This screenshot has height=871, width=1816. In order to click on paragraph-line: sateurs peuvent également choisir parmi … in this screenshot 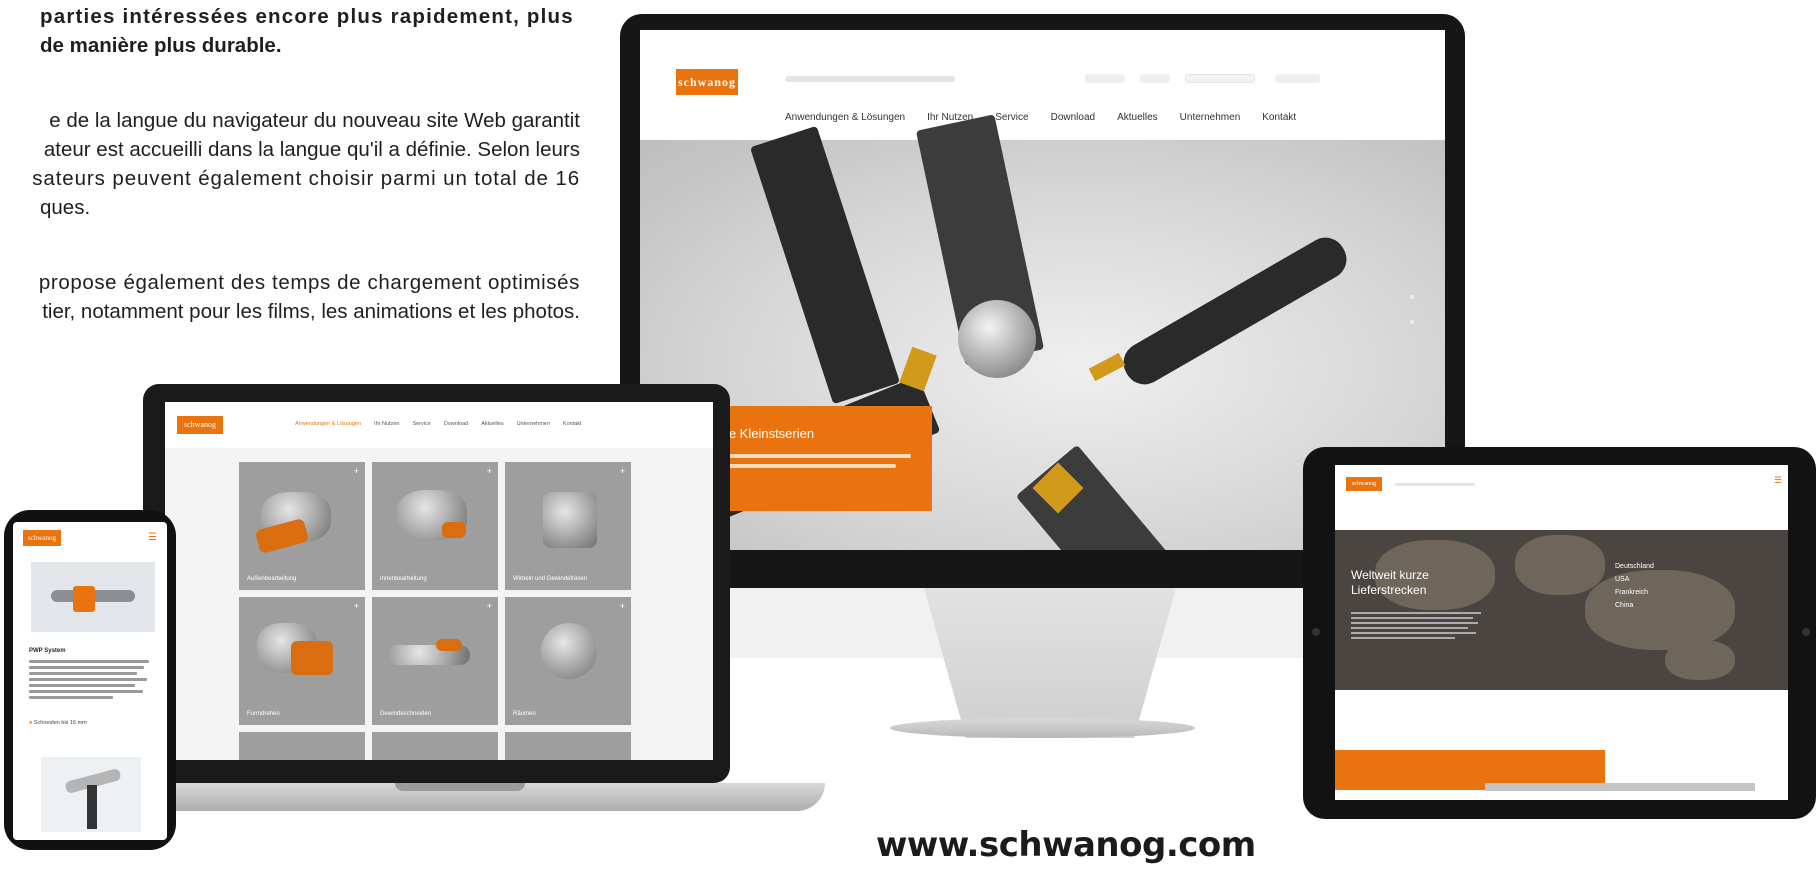, I will do `click(306, 178)`.